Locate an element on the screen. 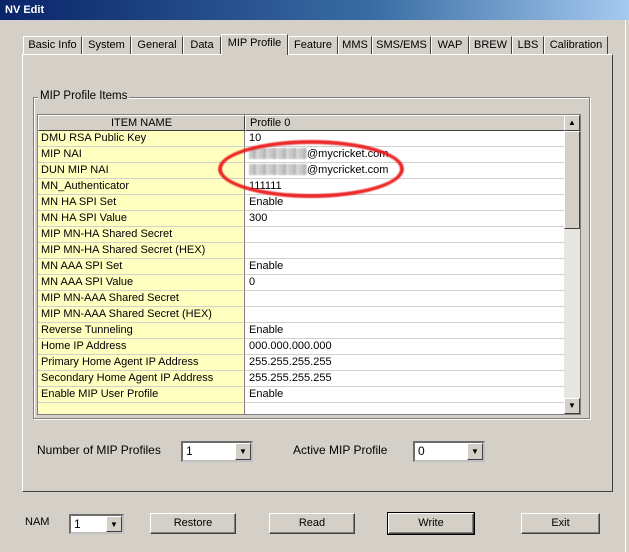 Image resolution: width=629 pixels, height=552 pixels. nam-select: 1 ▼ is located at coordinates (96, 524).